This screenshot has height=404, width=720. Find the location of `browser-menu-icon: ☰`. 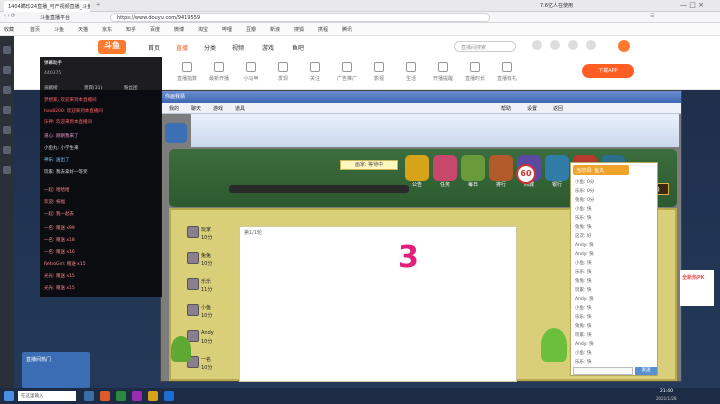

browser-menu-icon: ☰ is located at coordinates (652, 16).